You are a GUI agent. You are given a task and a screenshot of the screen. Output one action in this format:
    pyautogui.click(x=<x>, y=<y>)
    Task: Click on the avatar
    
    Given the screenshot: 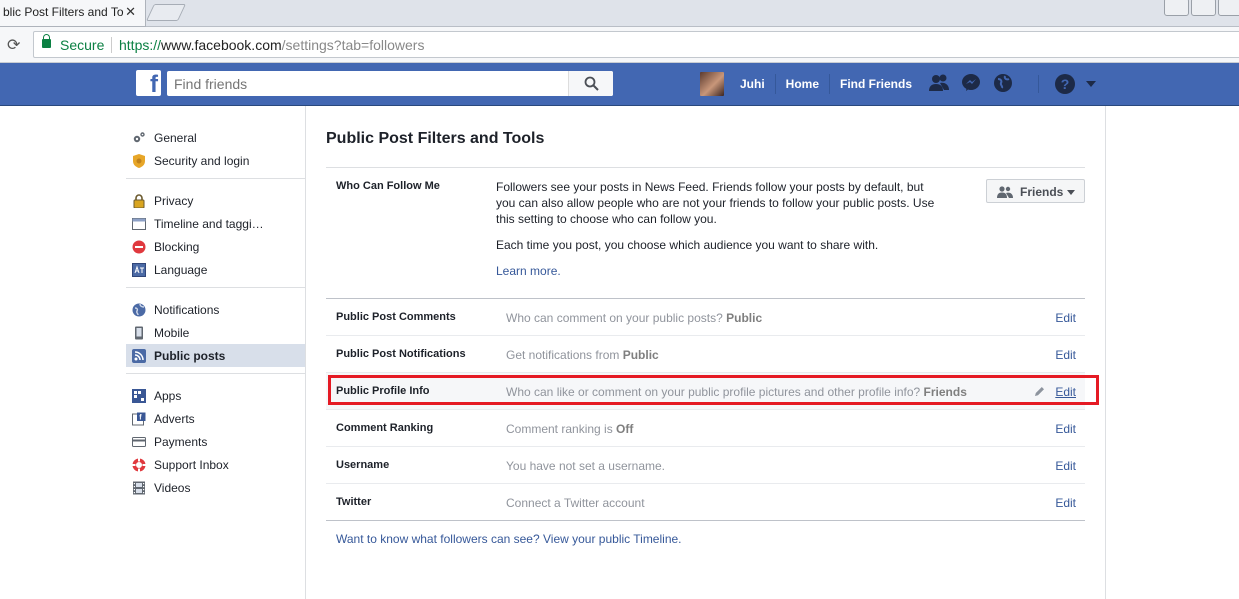 What is the action you would take?
    pyautogui.click(x=712, y=84)
    